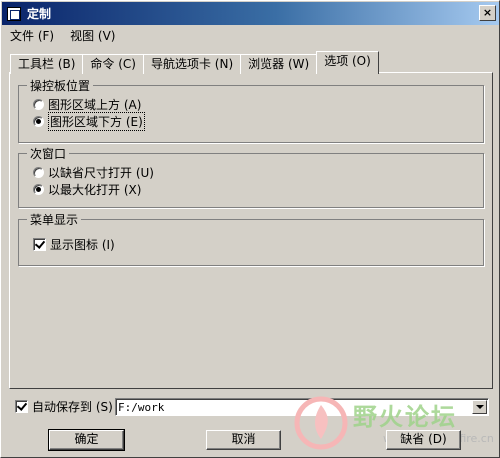 The image size is (500, 458). I want to click on window-icon, so click(14, 13).